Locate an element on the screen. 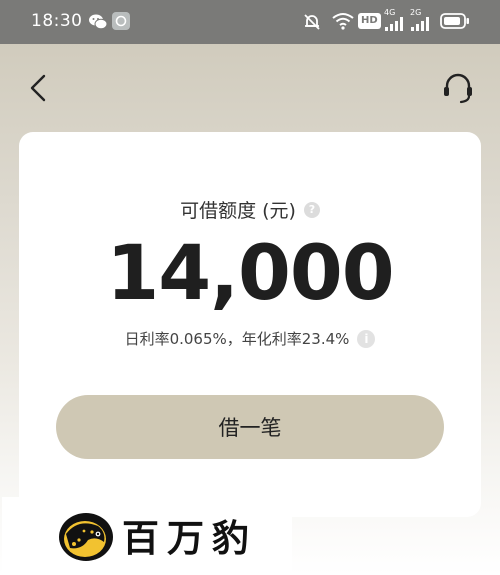 Image resolution: width=500 pixels, height=575 pixels. info-glyph: i is located at coordinates (366, 338).